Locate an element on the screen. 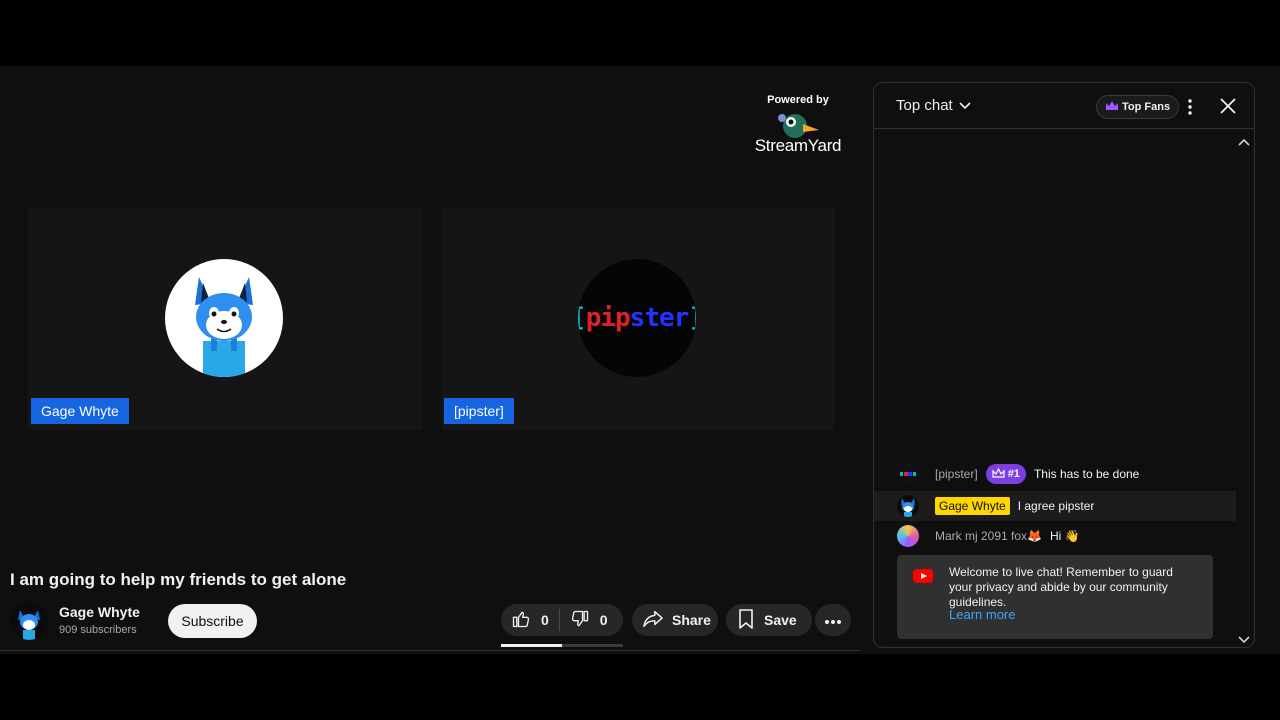  top-fans-button: Top Fans is located at coordinates (1138, 107).